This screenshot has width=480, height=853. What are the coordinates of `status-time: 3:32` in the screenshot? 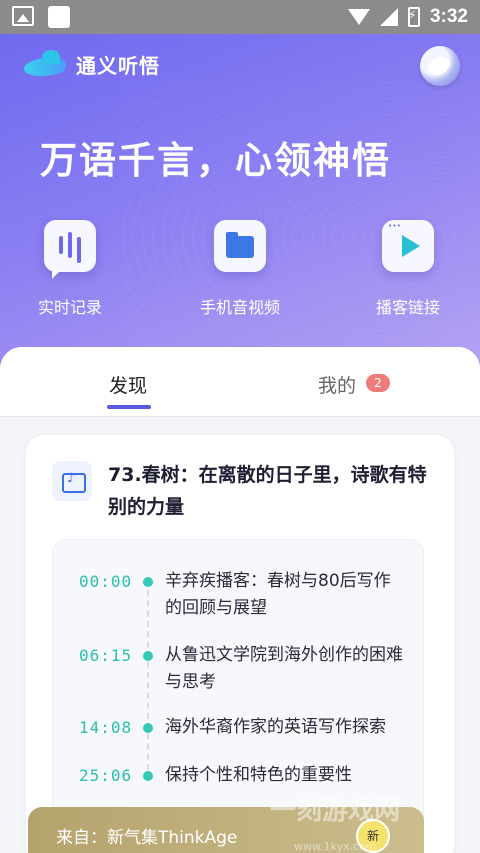 It's located at (448, 16).